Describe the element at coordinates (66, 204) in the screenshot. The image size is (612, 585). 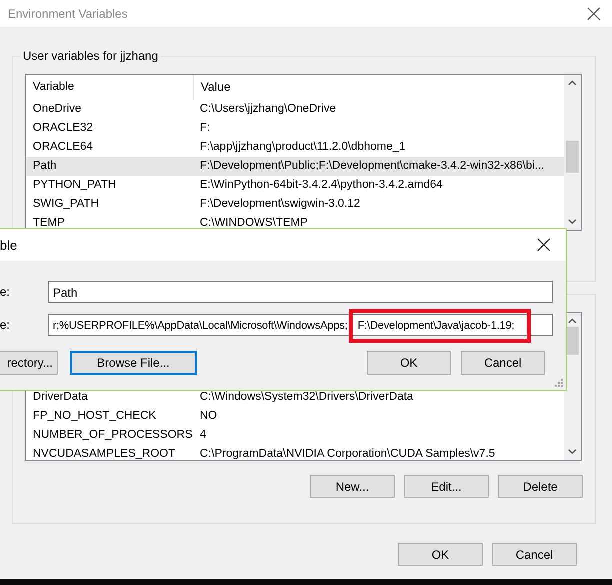
I see `variable-name: SWIG_PATH` at that location.